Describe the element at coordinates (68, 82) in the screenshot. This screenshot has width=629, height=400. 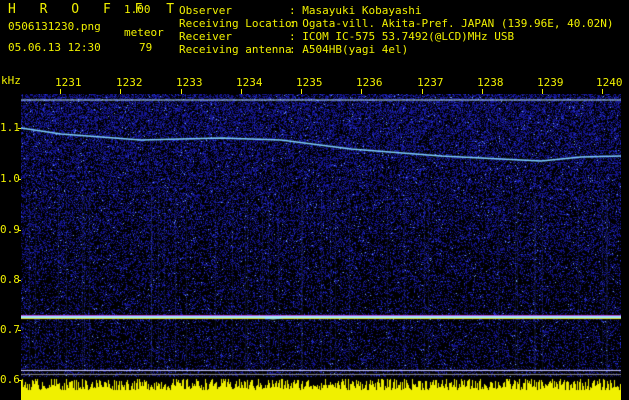
I see `x-tick-1231: 1231` at that location.